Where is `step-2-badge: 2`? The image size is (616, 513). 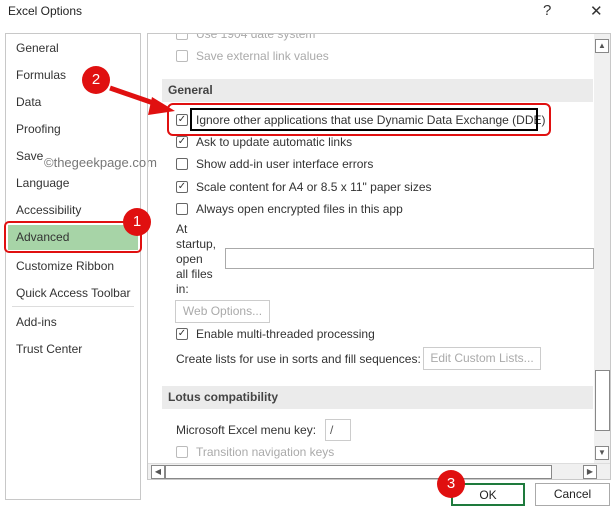
step-2-badge: 2 is located at coordinates (96, 80).